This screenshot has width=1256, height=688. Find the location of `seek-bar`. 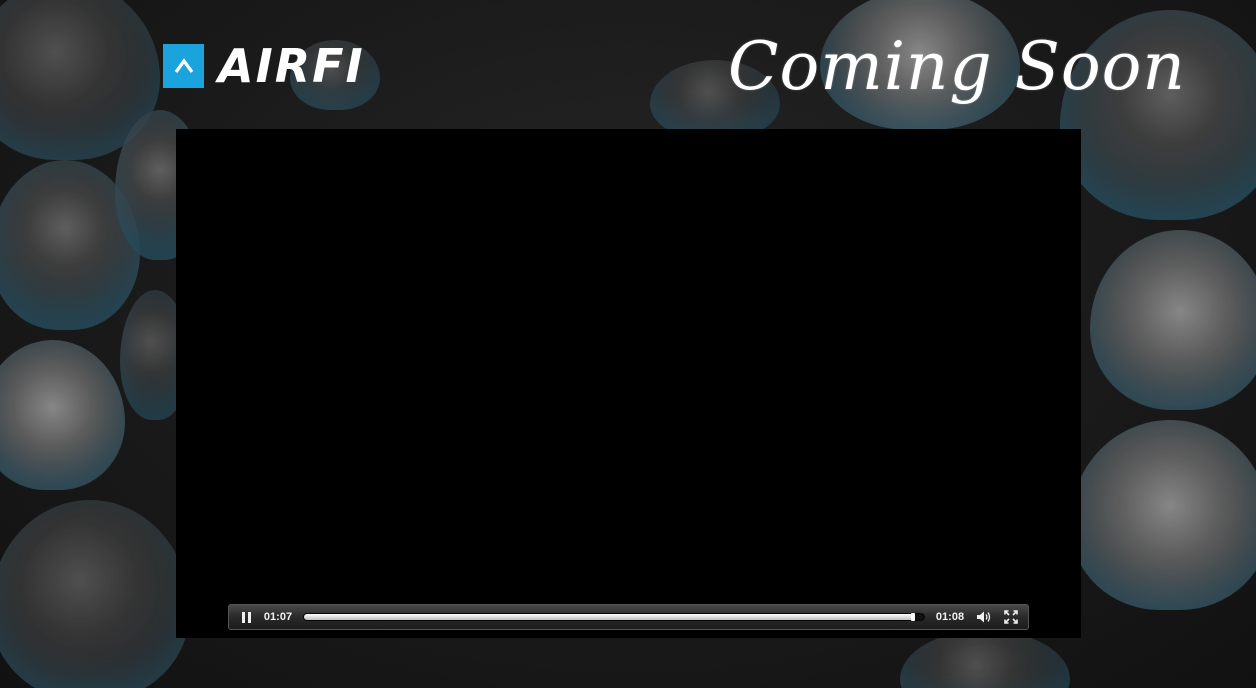

seek-bar is located at coordinates (614, 617).